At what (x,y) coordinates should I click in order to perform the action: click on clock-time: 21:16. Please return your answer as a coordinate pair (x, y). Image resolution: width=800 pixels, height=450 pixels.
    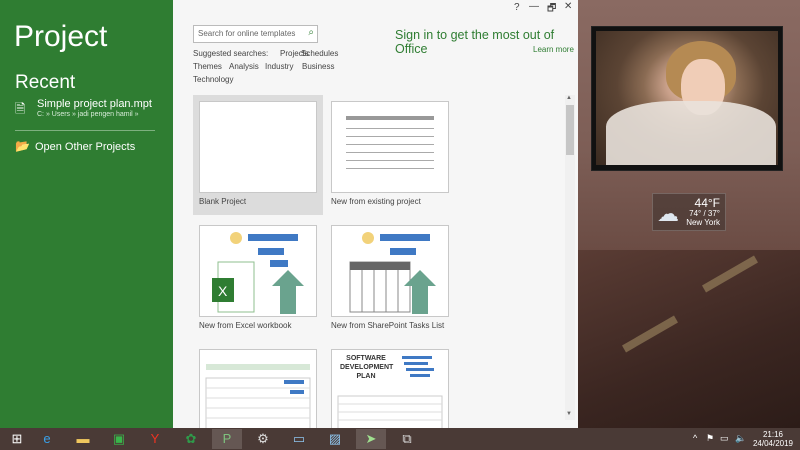
    Looking at the image, I should click on (773, 434).